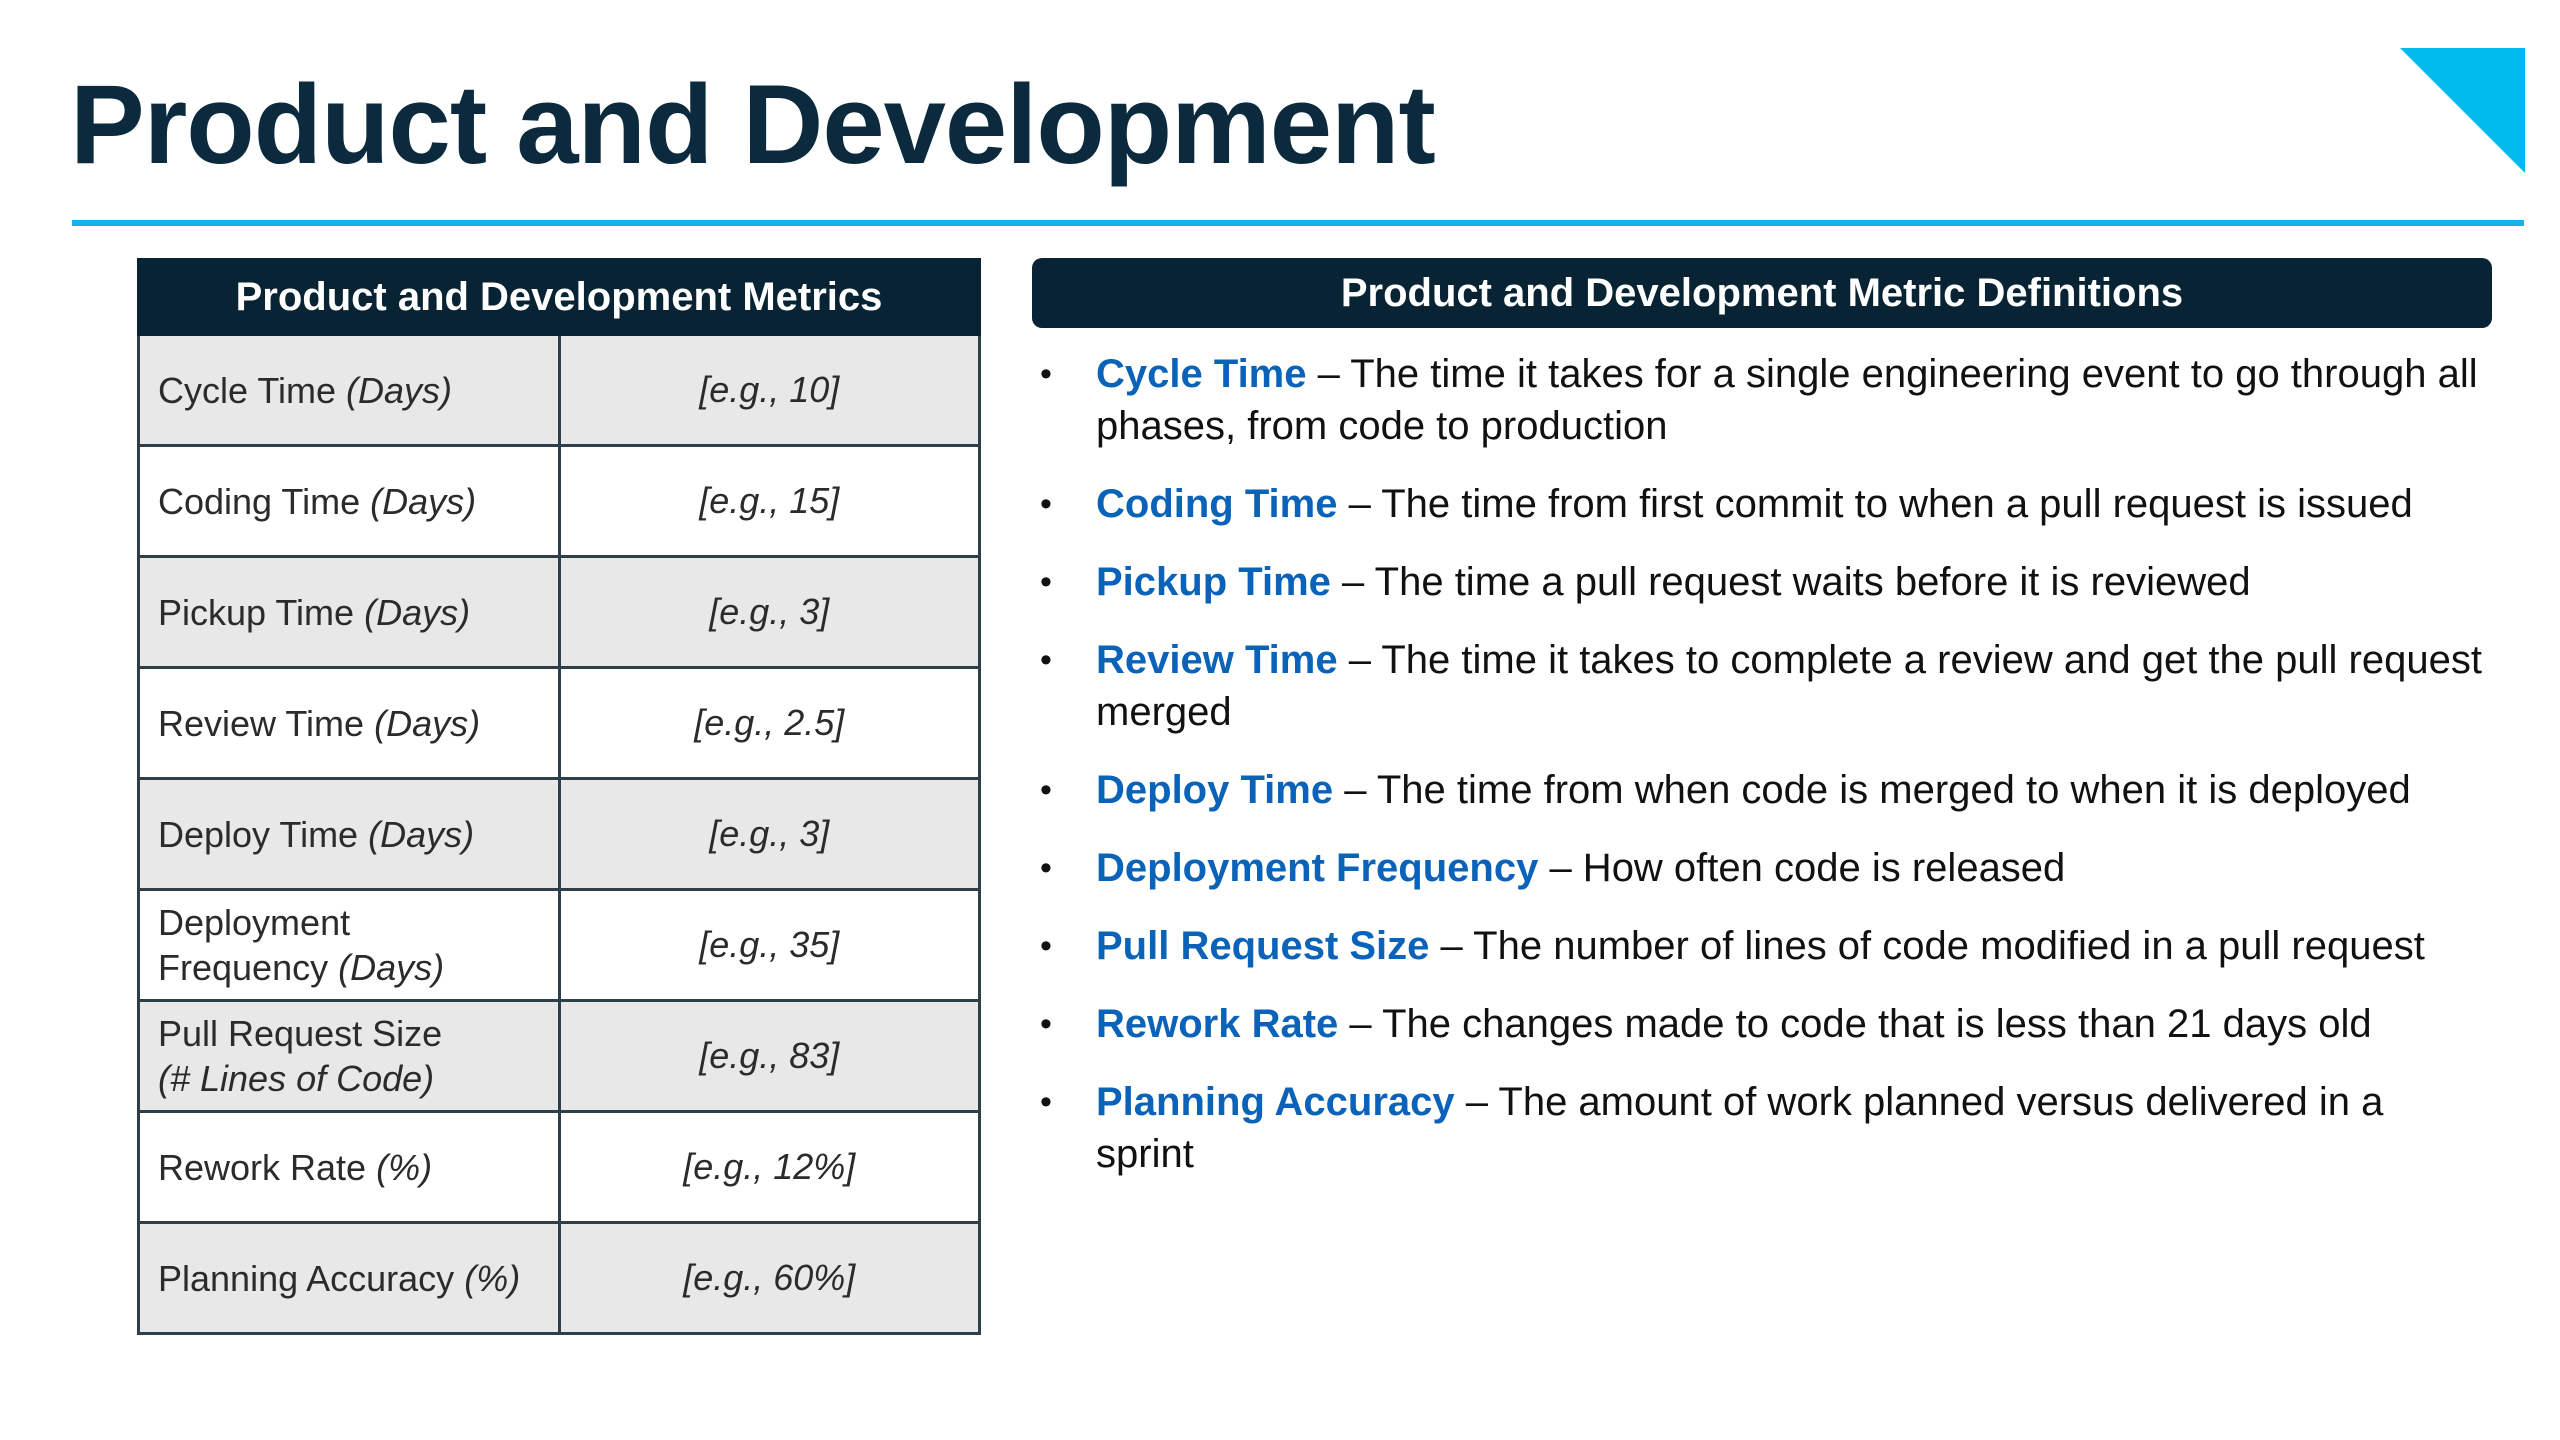 Image resolution: width=2560 pixels, height=1440 pixels. Describe the element at coordinates (1317, 868) in the screenshot. I see `definition-term: Deployment Frequency` at that location.